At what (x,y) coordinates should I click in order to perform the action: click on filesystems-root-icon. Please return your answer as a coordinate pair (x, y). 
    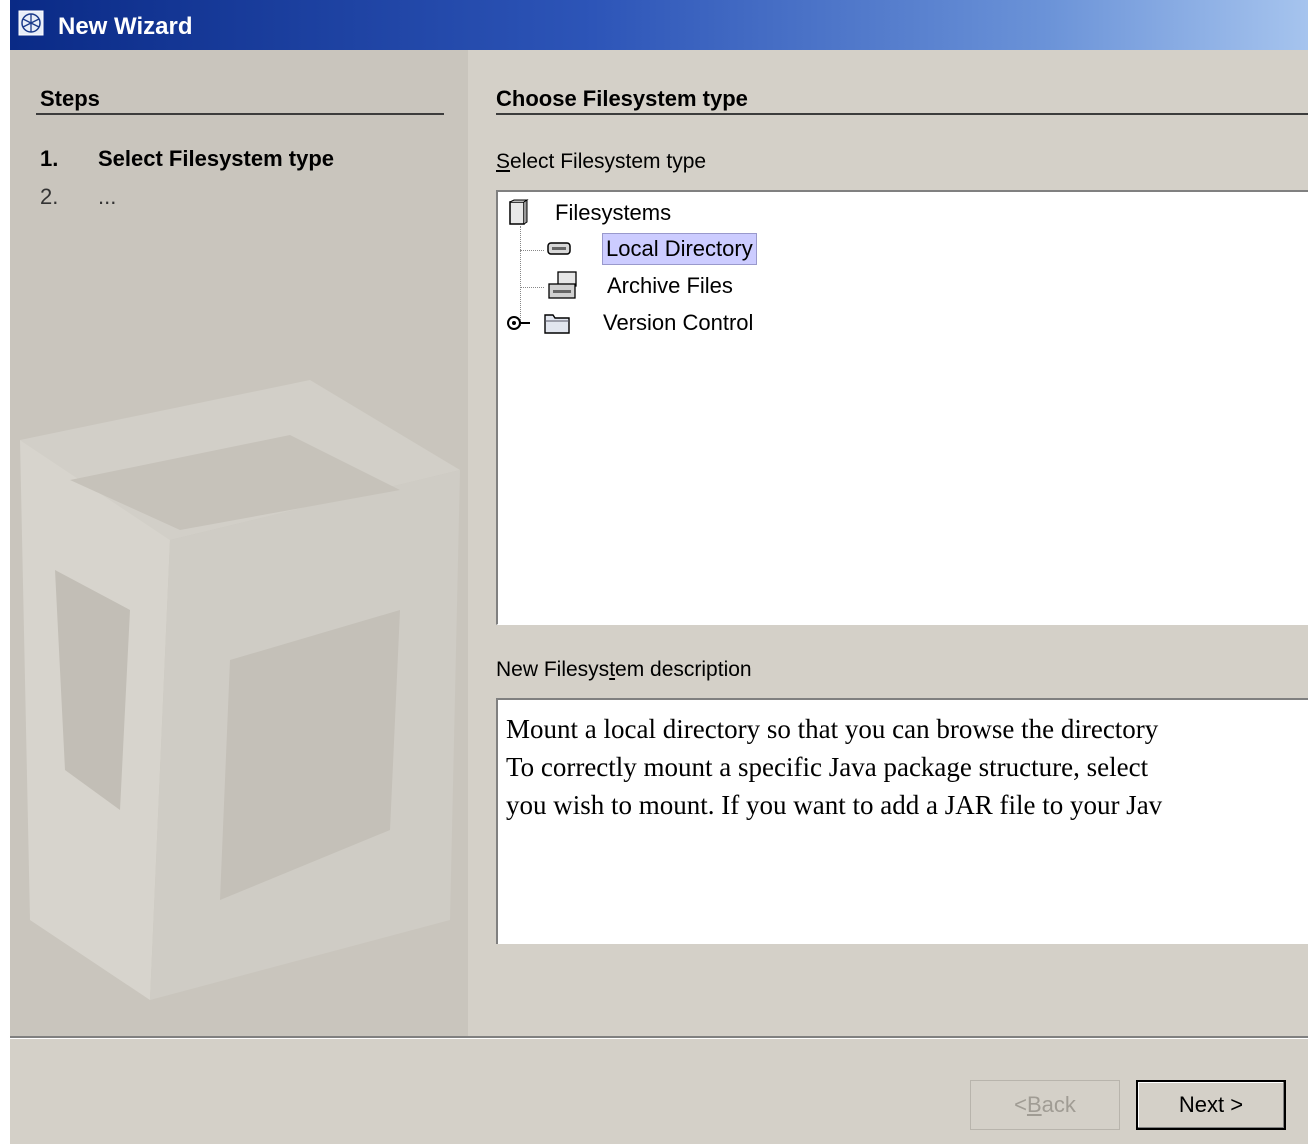
    Looking at the image, I should click on (519, 212).